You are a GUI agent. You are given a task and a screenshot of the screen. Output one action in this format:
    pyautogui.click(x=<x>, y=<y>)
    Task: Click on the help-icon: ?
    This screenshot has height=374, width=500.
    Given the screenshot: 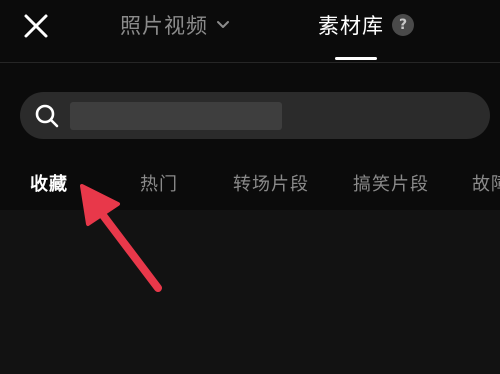 What is the action you would take?
    pyautogui.click(x=403, y=25)
    